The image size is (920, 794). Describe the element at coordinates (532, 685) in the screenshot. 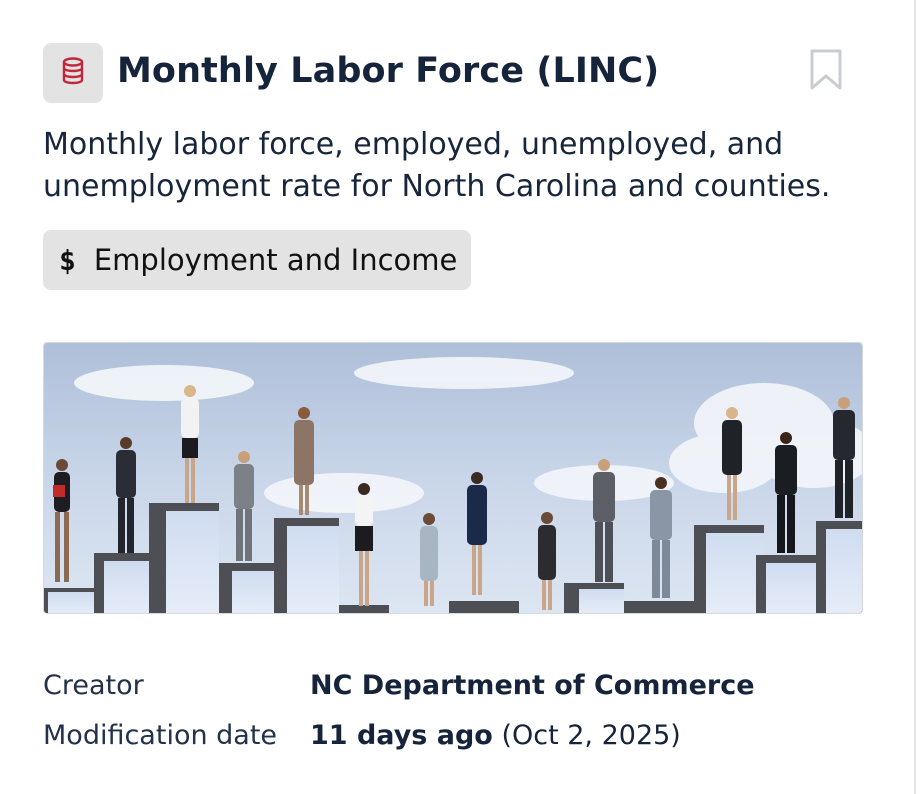

I see `creator-value: NC Department of Commerce` at that location.